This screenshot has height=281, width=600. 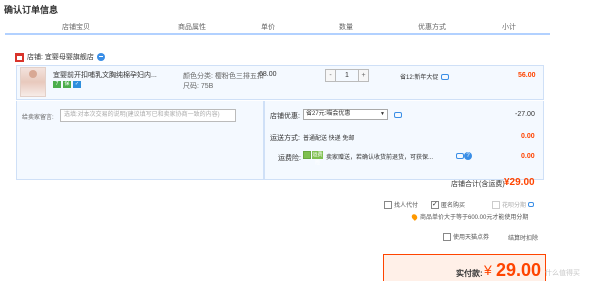 I want to click on header-subtotal: 小计, so click(x=509, y=27).